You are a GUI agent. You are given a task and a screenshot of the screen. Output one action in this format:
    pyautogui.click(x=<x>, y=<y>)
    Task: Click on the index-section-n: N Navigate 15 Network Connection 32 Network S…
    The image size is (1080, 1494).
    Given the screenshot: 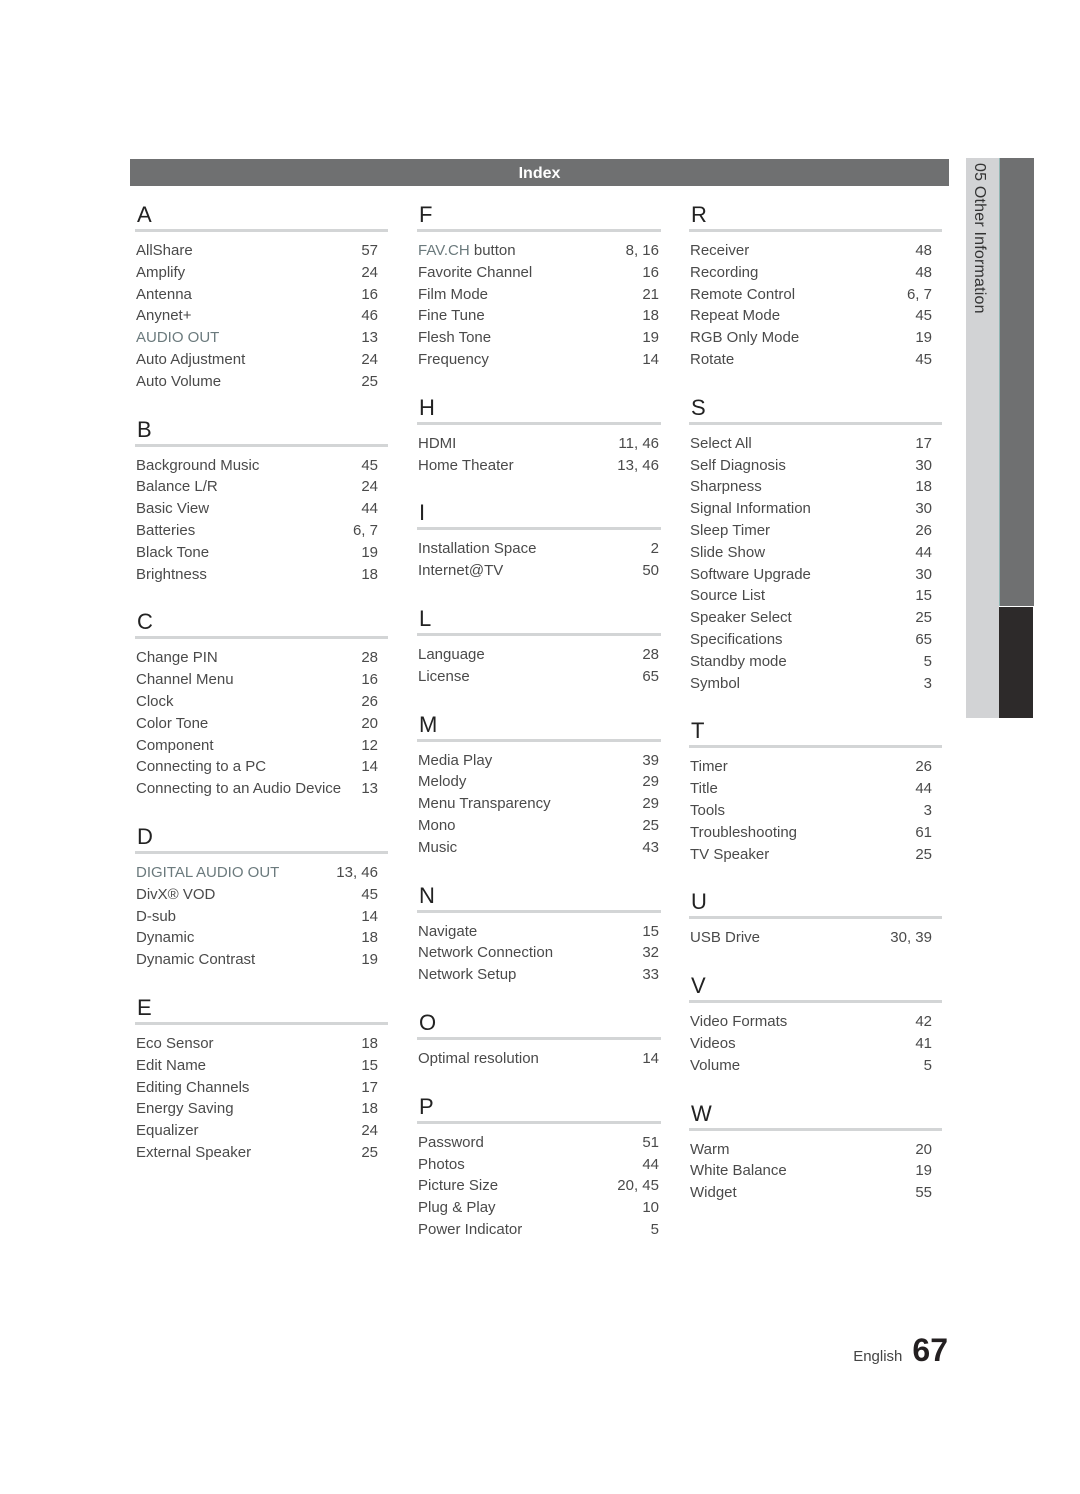 What is the action you would take?
    pyautogui.click(x=539, y=933)
    